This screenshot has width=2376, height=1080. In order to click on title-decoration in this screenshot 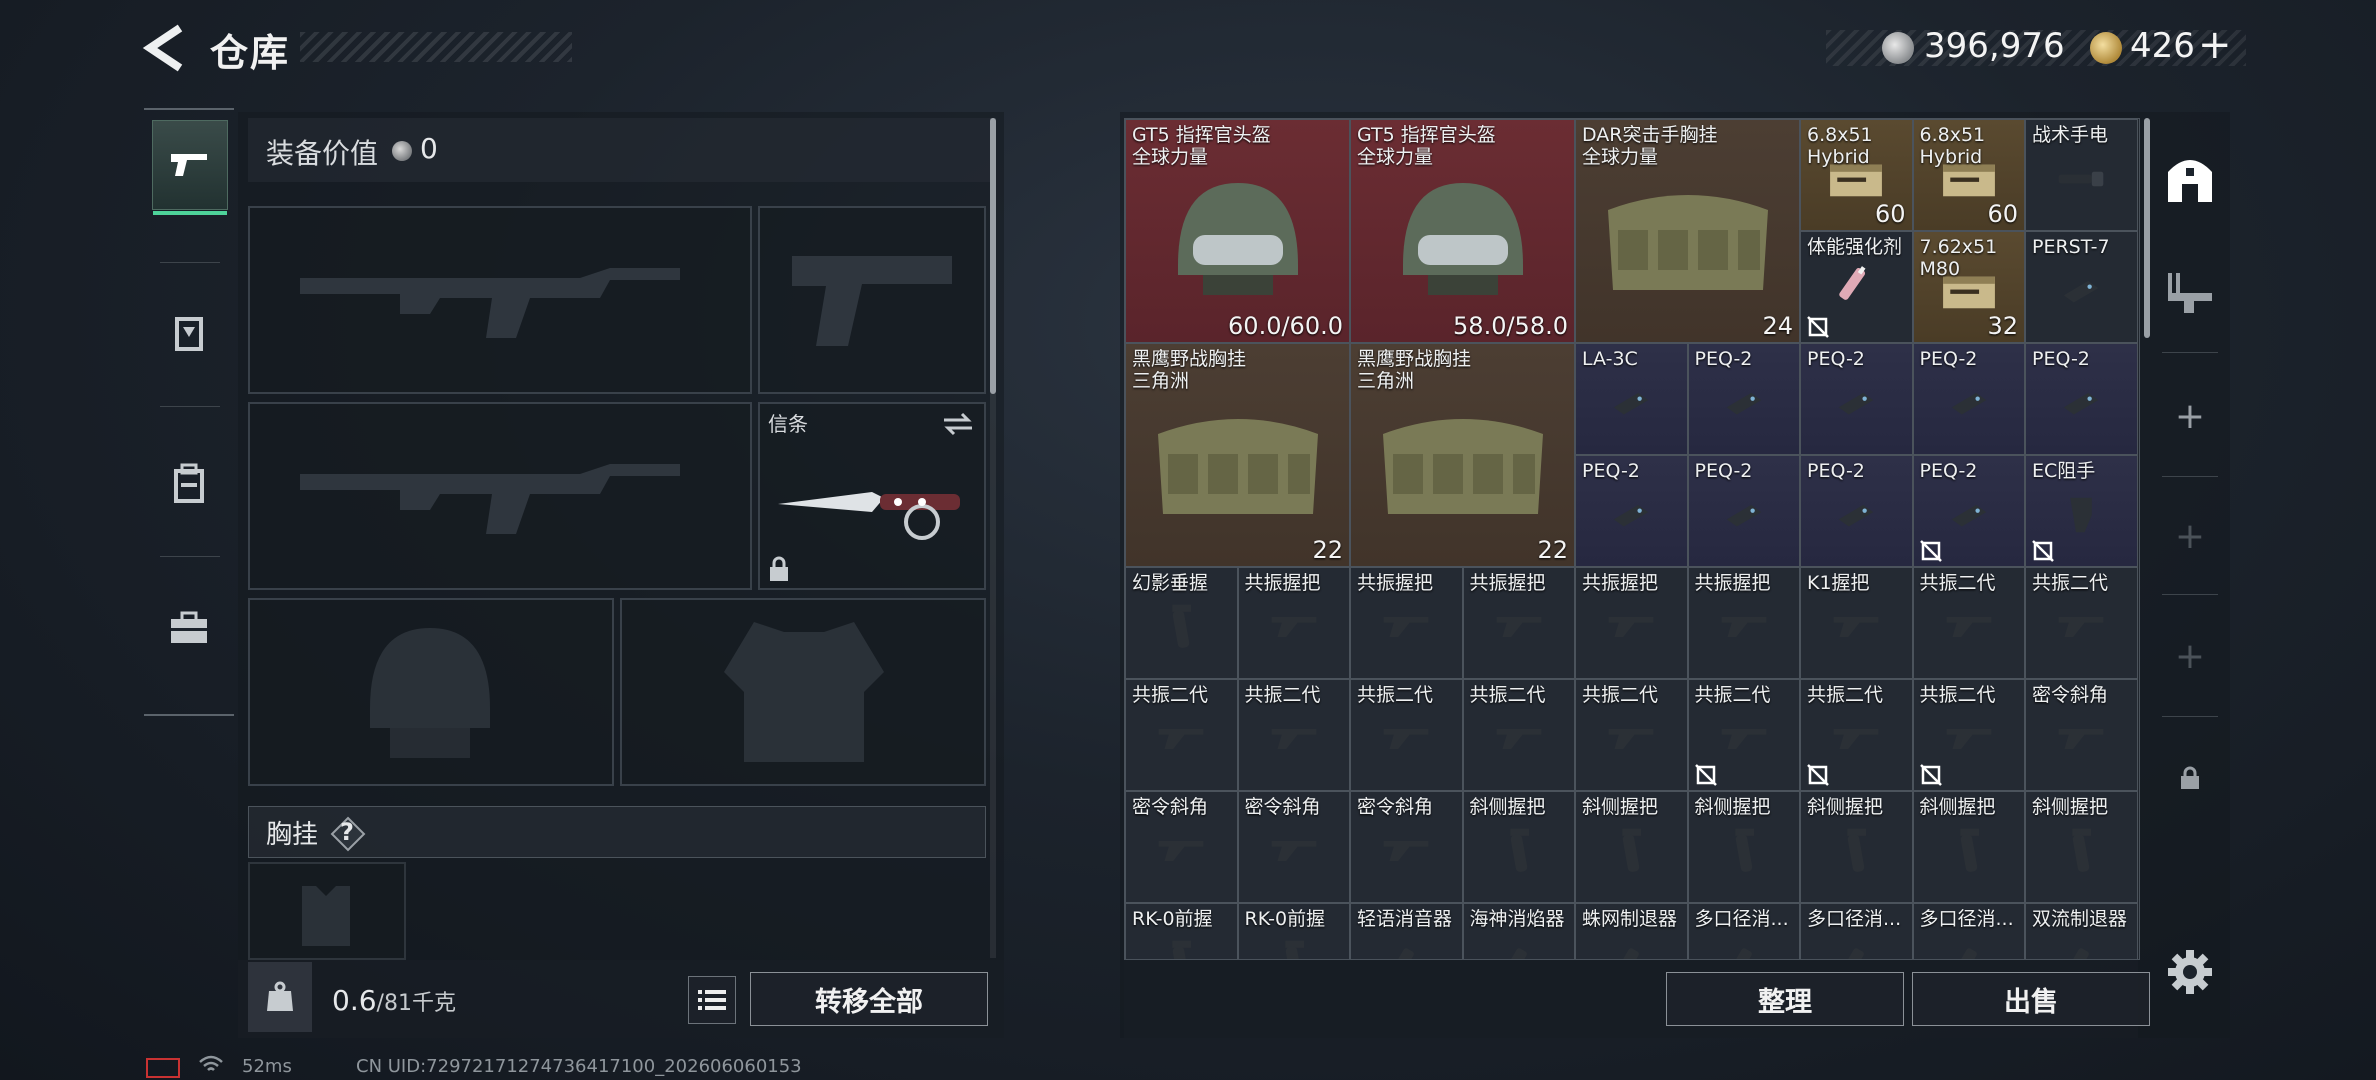, I will do `click(436, 47)`.